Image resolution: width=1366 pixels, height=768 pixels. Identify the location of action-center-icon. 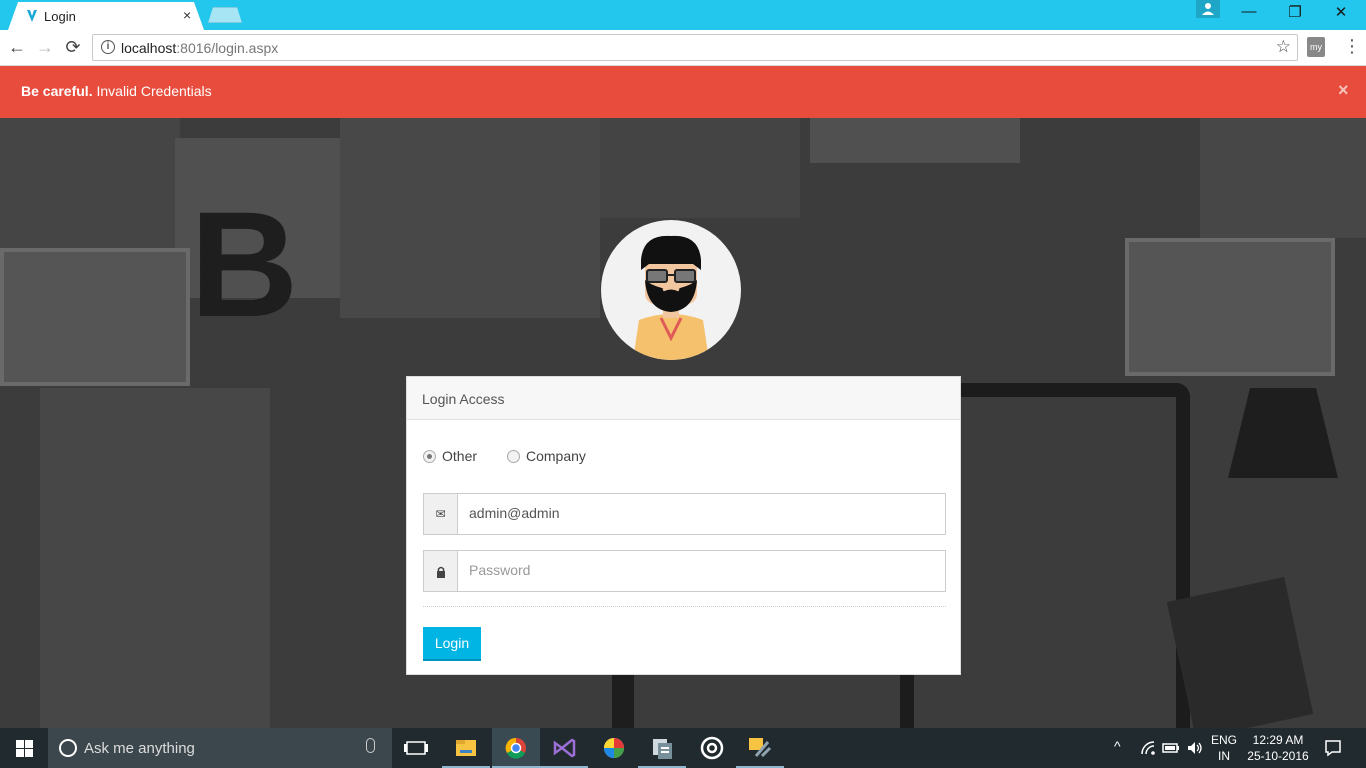
(1333, 748).